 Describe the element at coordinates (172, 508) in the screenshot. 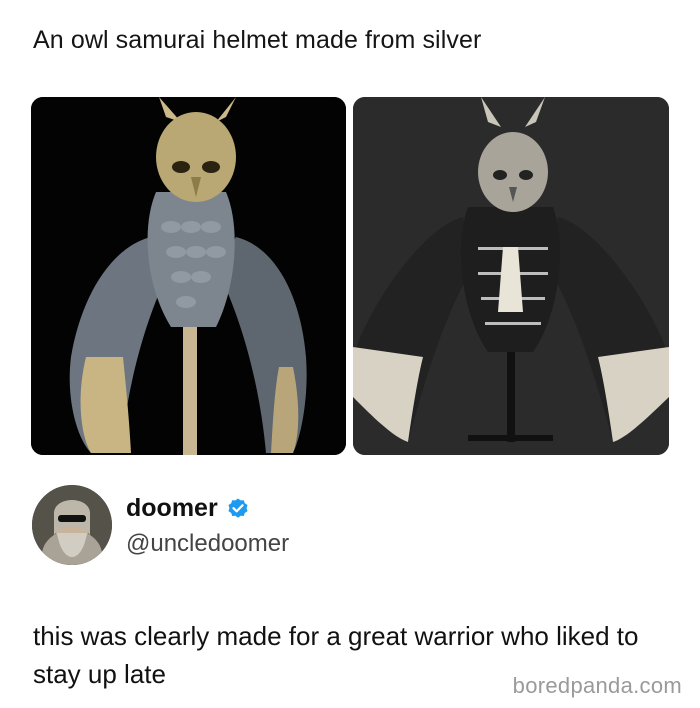

I see `display-name: doomer` at that location.